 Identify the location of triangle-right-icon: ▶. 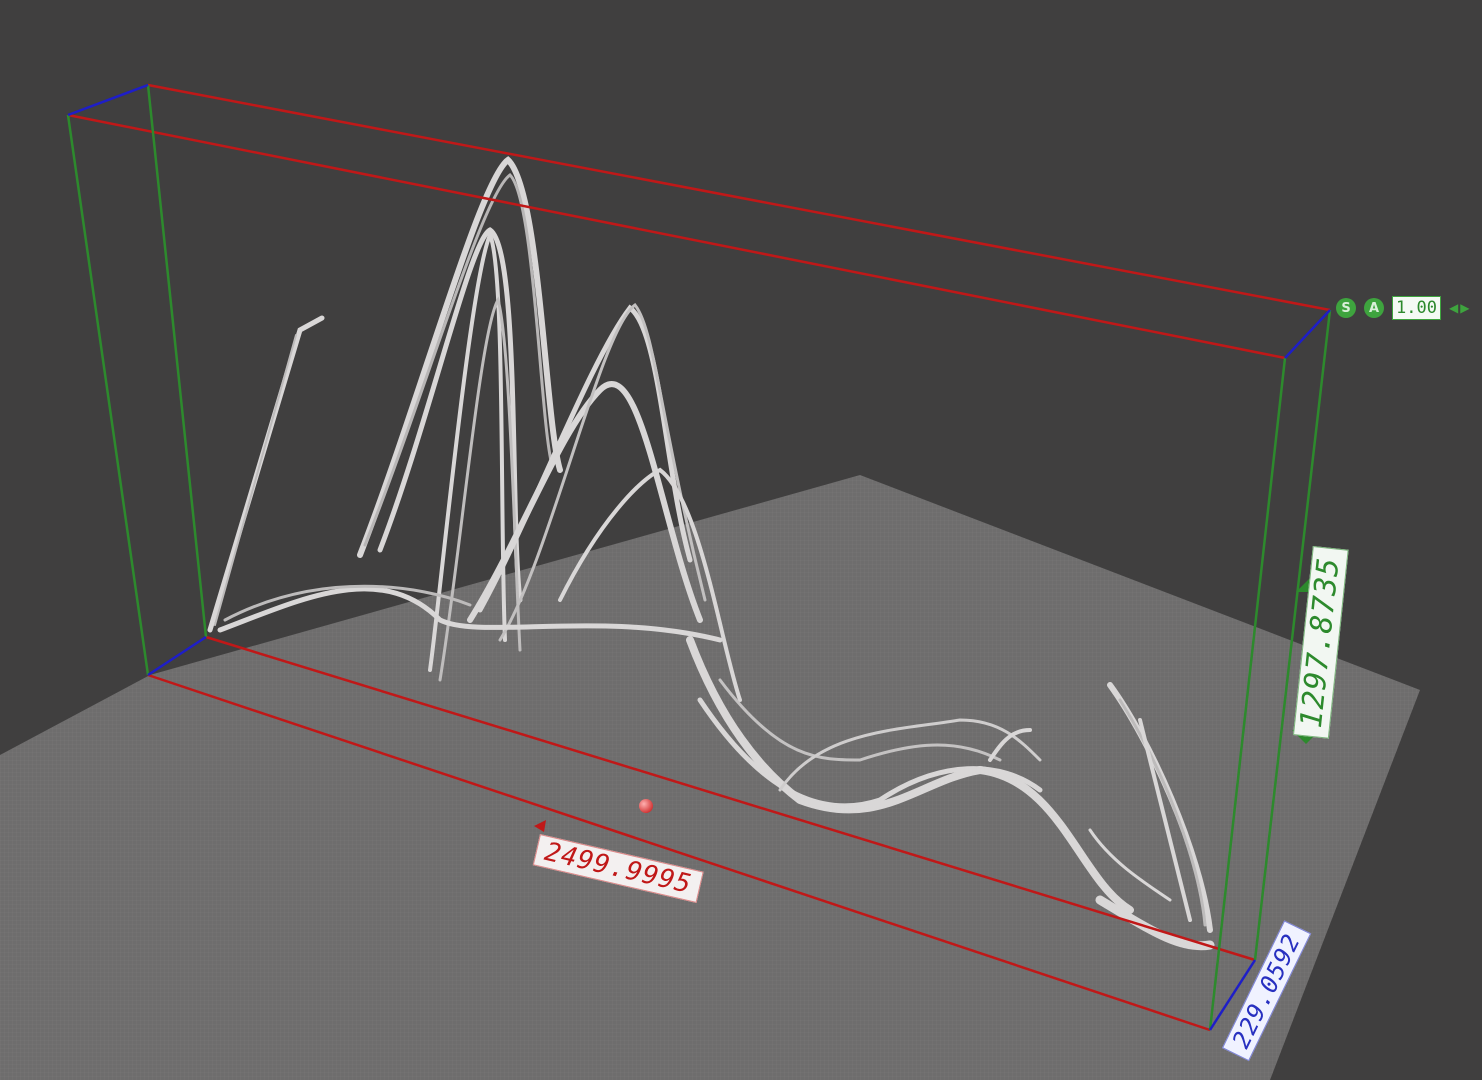
(1464, 308).